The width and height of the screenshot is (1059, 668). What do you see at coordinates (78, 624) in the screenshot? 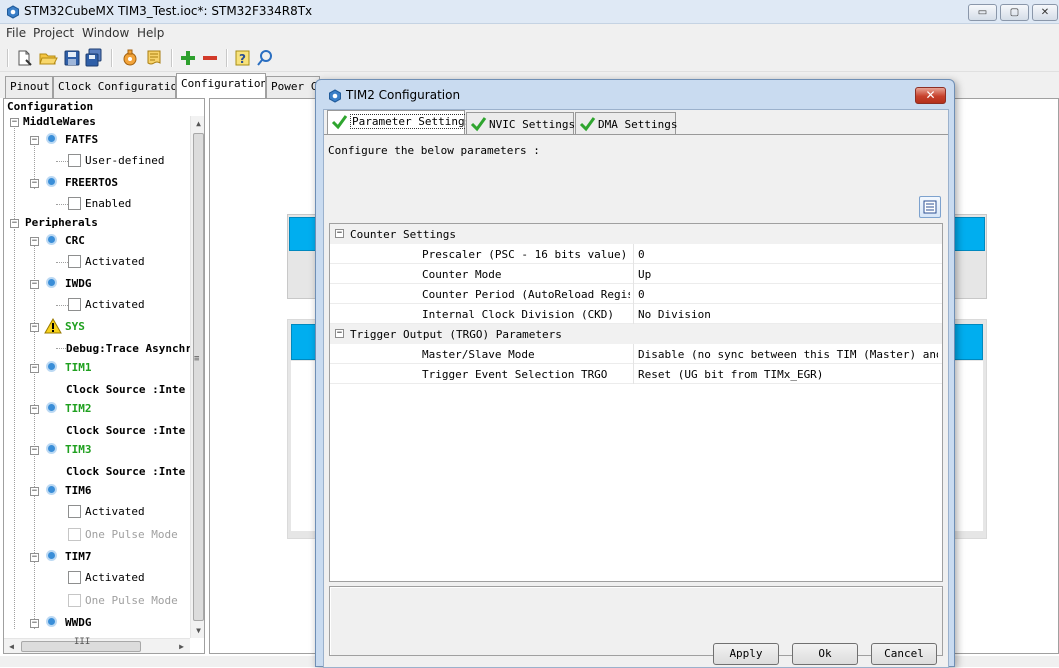
I see `tree-wwdg: WWDG` at bounding box center [78, 624].